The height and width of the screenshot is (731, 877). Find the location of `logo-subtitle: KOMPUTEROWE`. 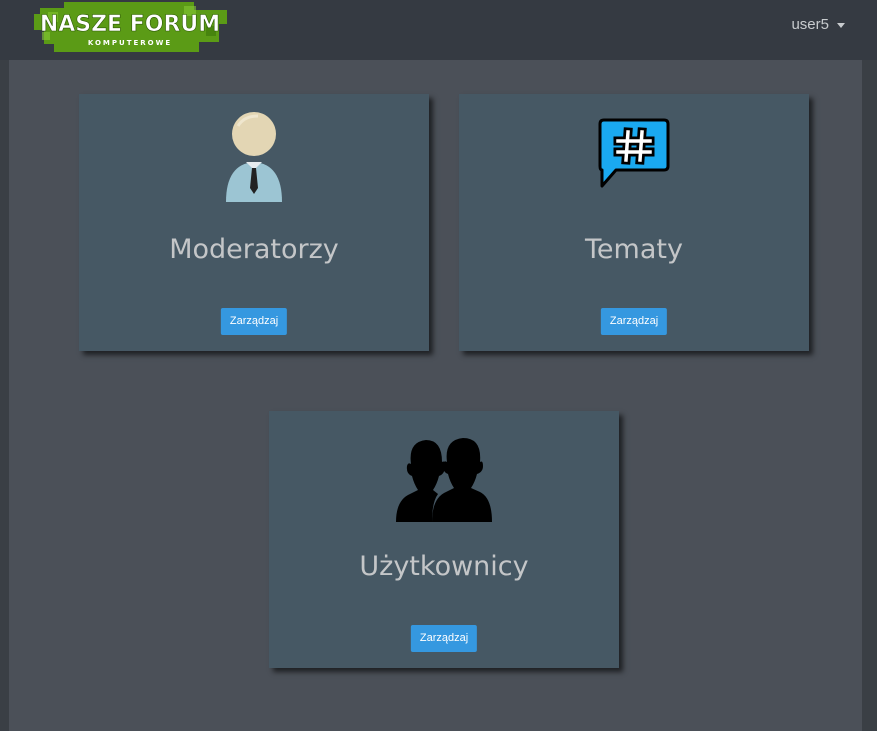

logo-subtitle: KOMPUTEROWE is located at coordinates (130, 43).